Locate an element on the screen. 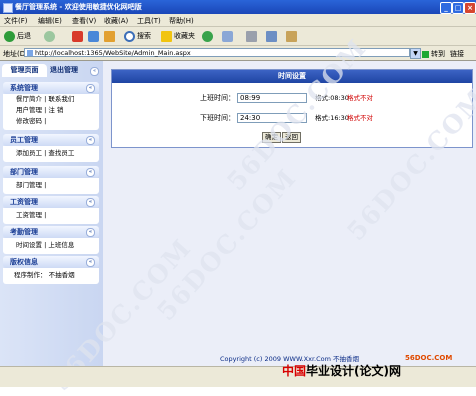  section-copyright-header: 版权信息 « is located at coordinates (51, 262).